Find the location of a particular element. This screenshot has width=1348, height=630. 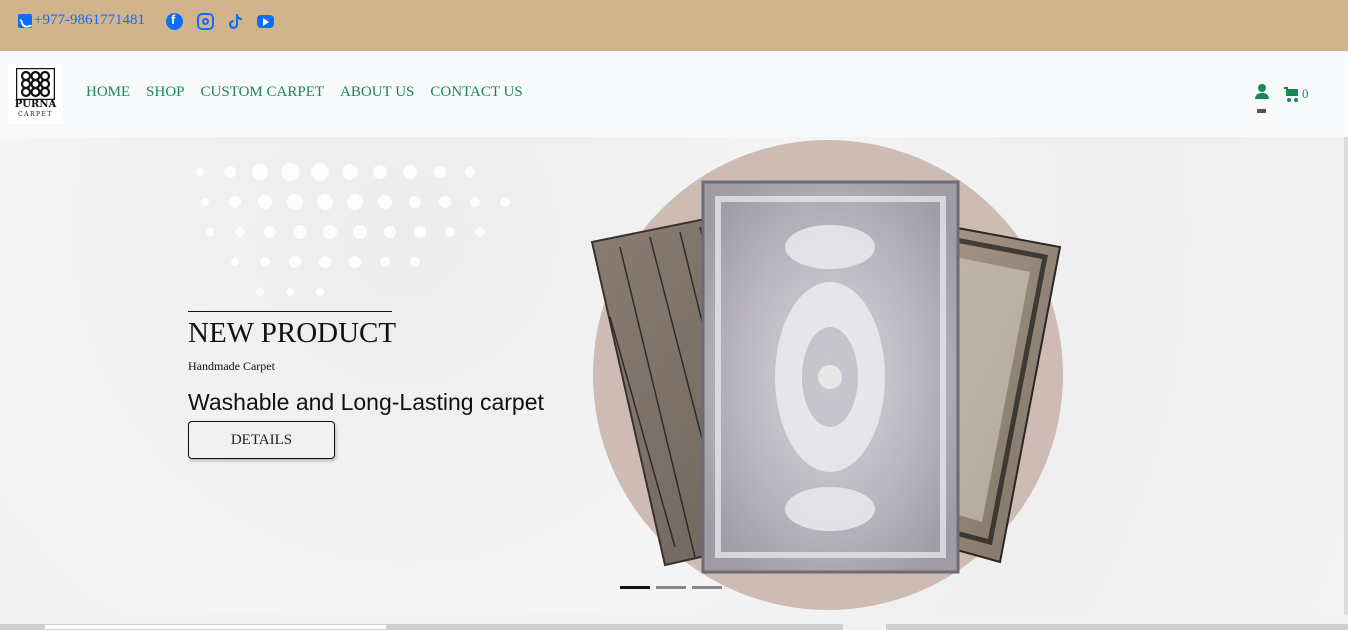

cart-icon is located at coordinates (1291, 94).